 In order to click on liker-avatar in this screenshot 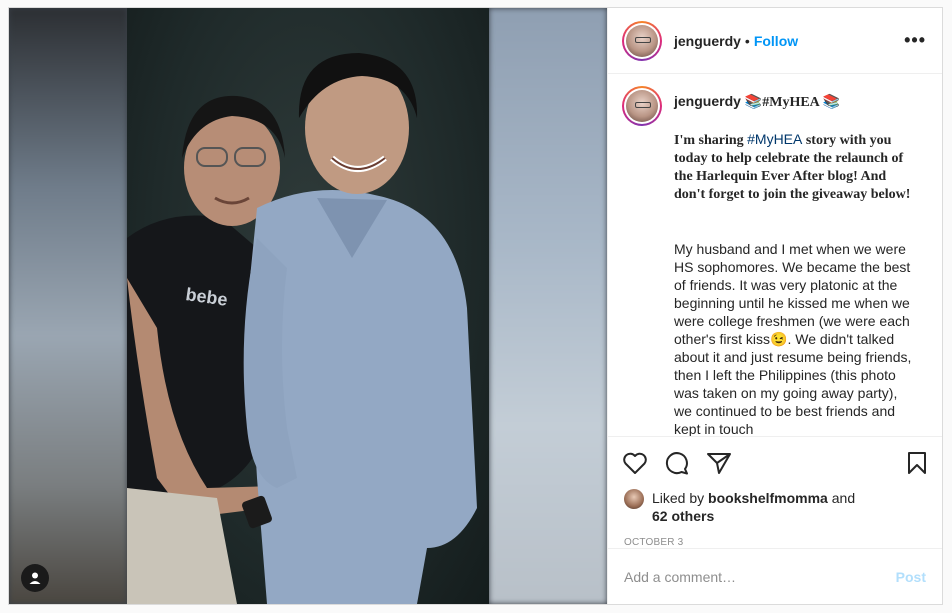, I will do `click(634, 499)`.